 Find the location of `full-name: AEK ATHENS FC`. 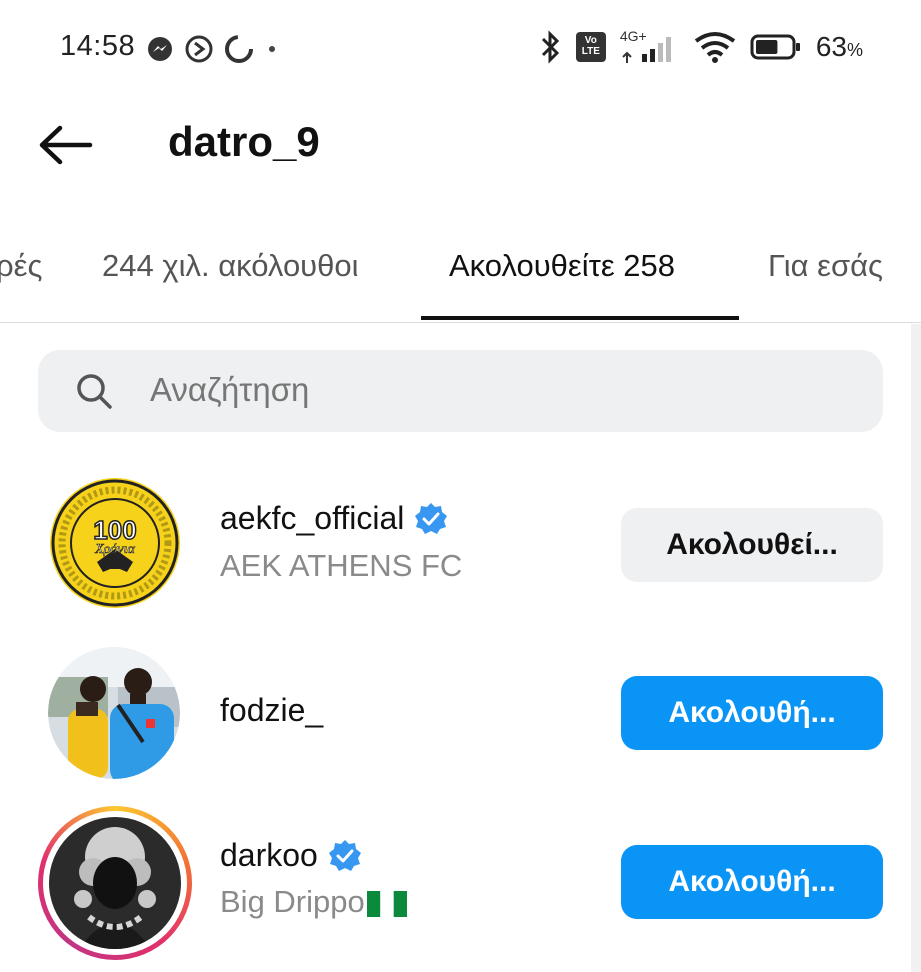

full-name: AEK ATHENS FC is located at coordinates (341, 565).